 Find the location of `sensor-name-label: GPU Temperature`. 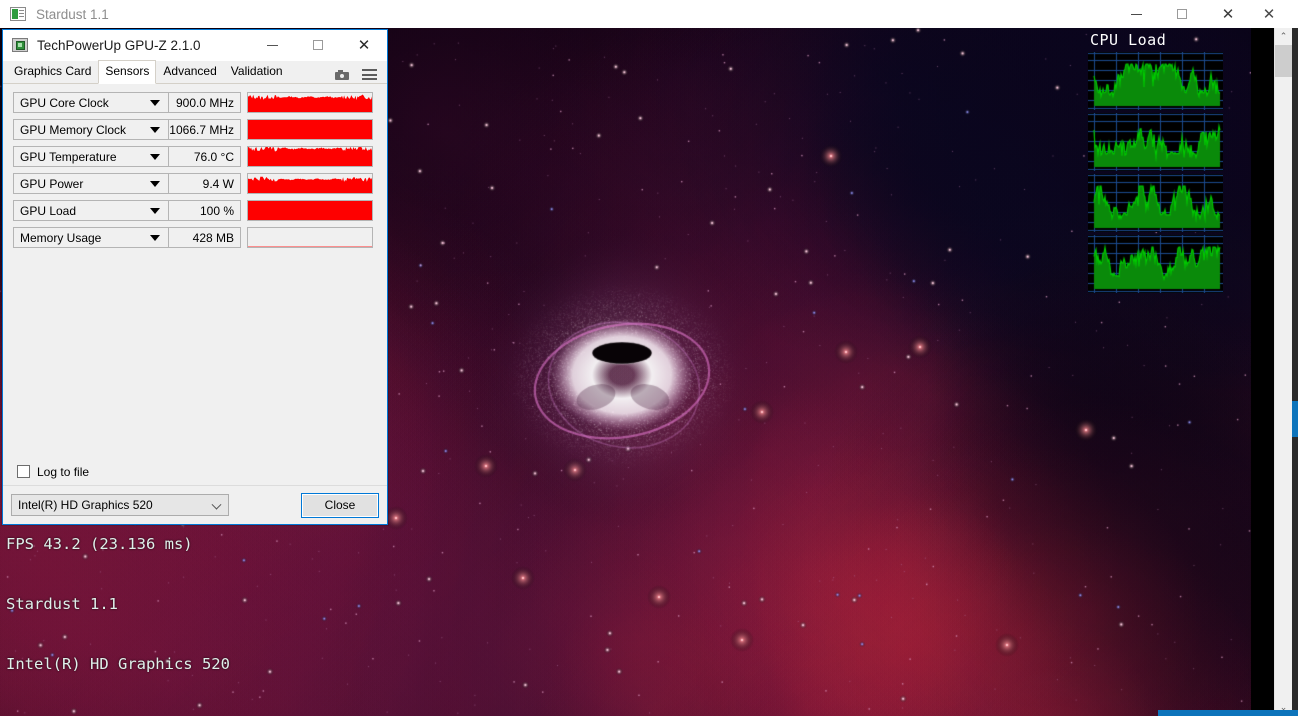

sensor-name-label: GPU Temperature is located at coordinates (68, 156).